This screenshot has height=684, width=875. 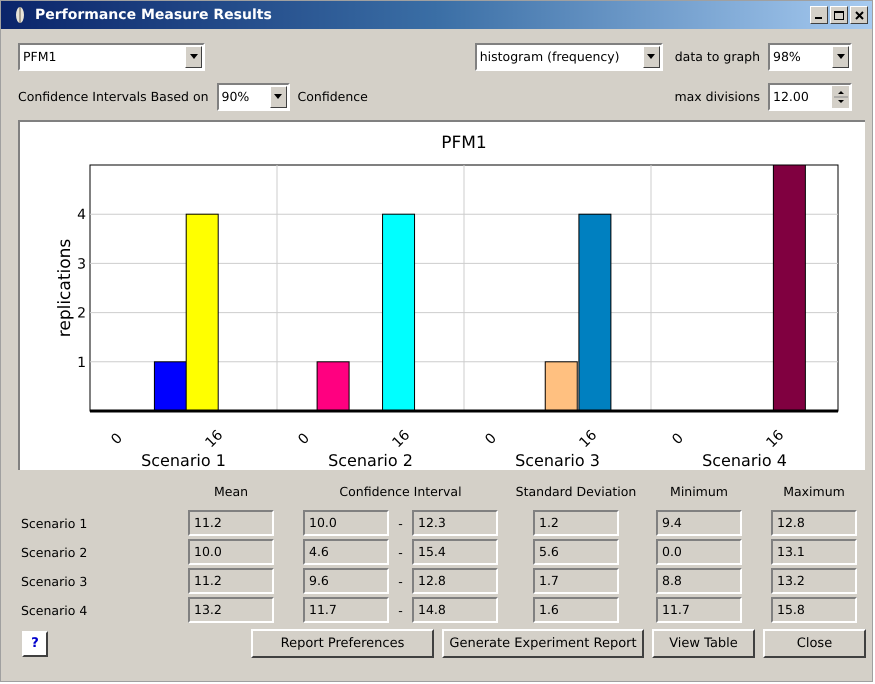 What do you see at coordinates (576, 610) in the screenshot?
I see `value-field: 1.6` at bounding box center [576, 610].